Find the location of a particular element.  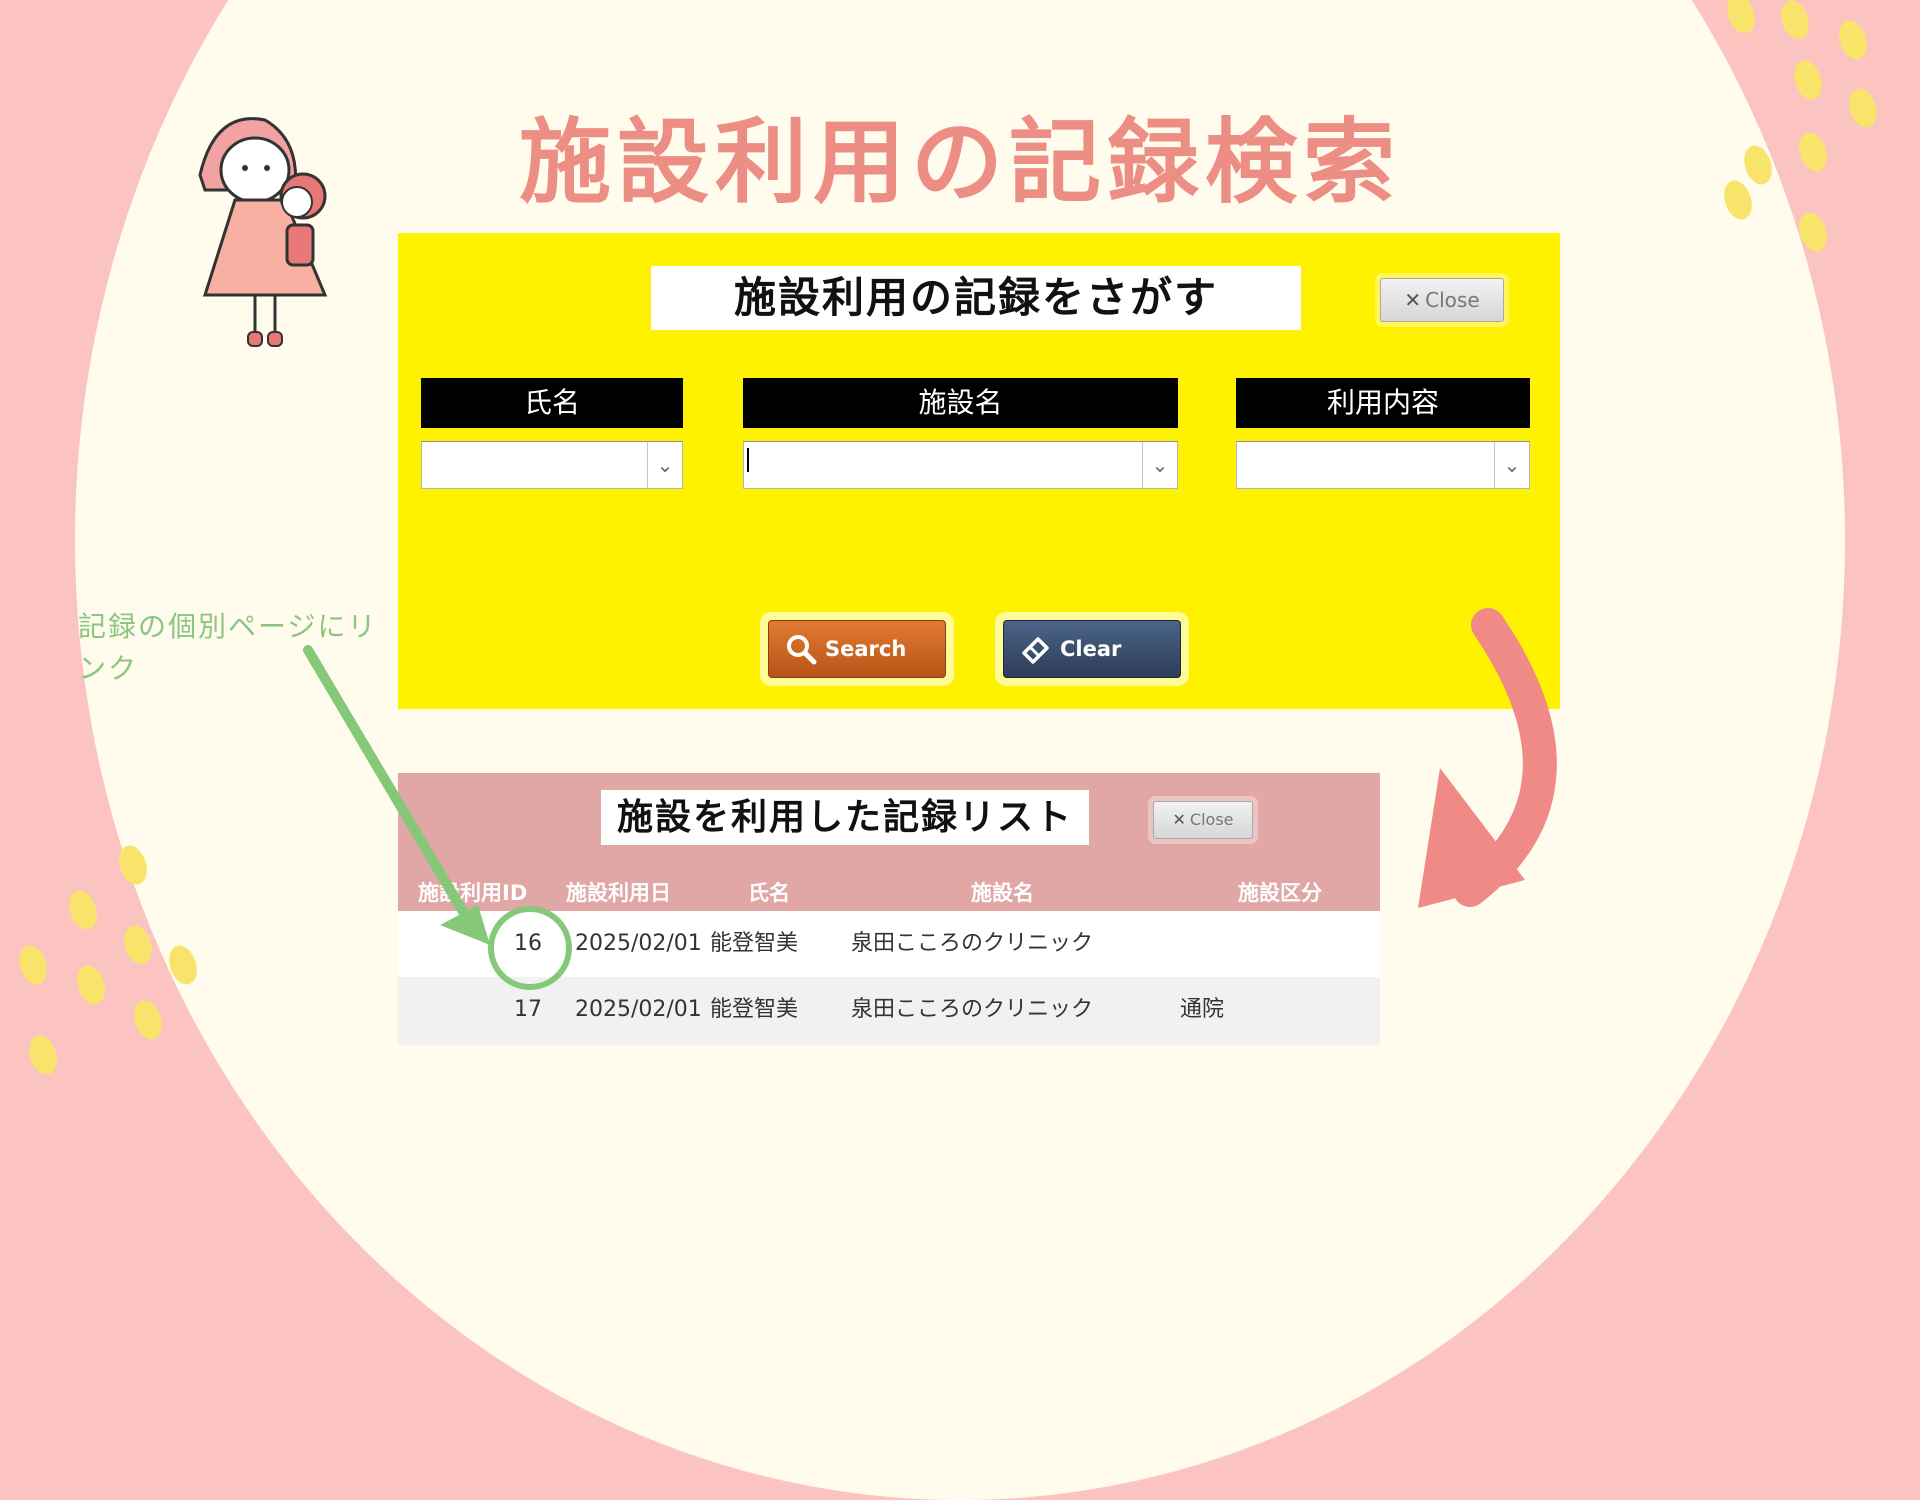

pointer-arrow is located at coordinates (396, 795).